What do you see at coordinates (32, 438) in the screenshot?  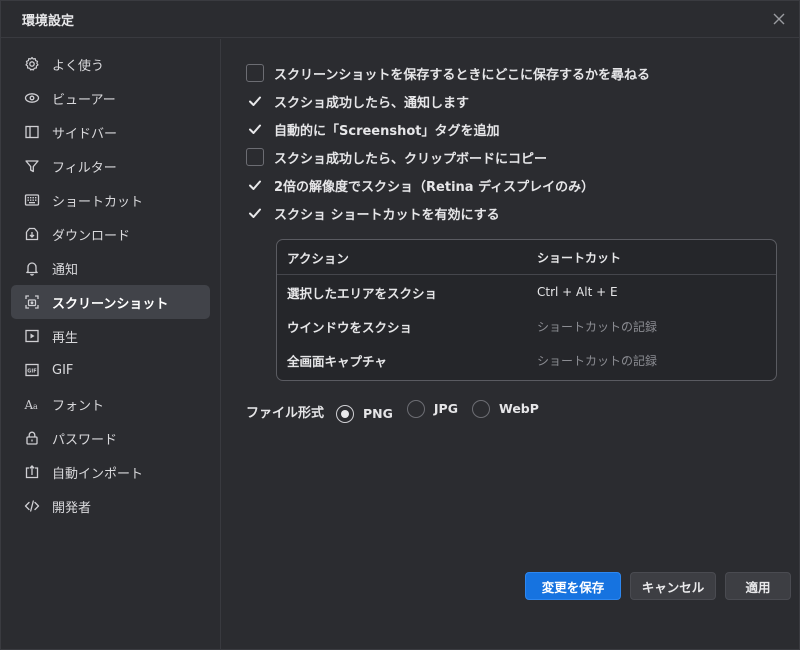 I see `lock-icon` at bounding box center [32, 438].